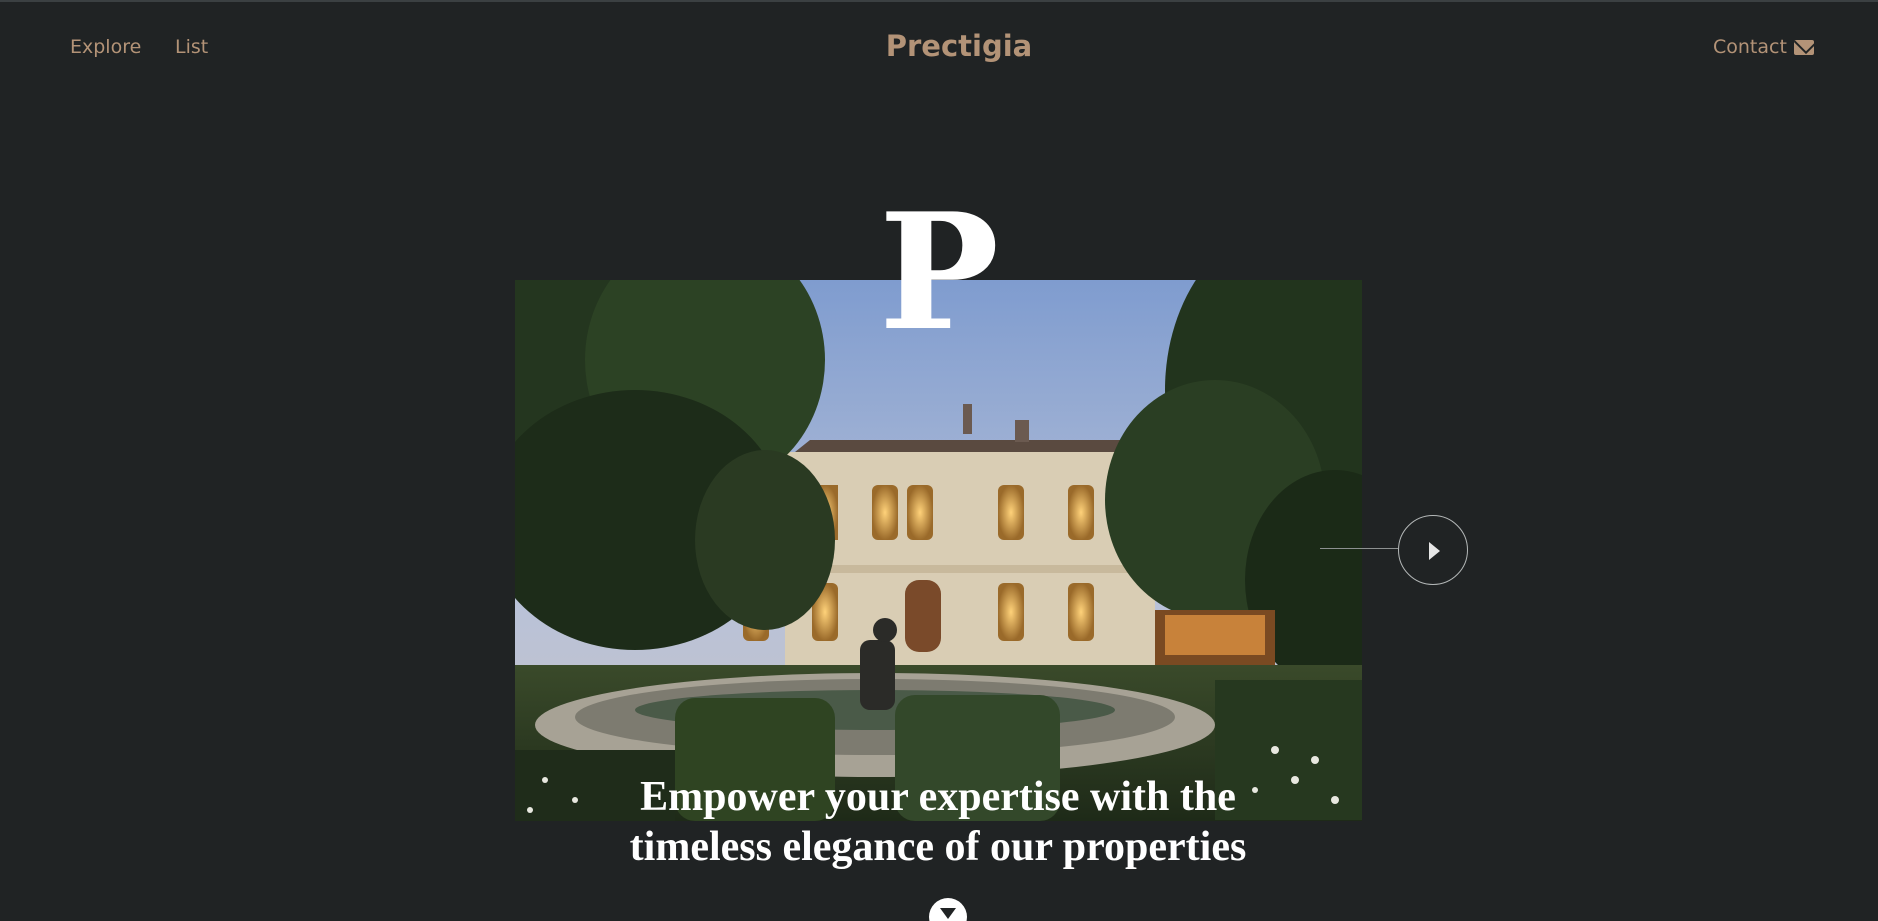 The width and height of the screenshot is (1878, 921). I want to click on nav-list-link: List, so click(191, 47).